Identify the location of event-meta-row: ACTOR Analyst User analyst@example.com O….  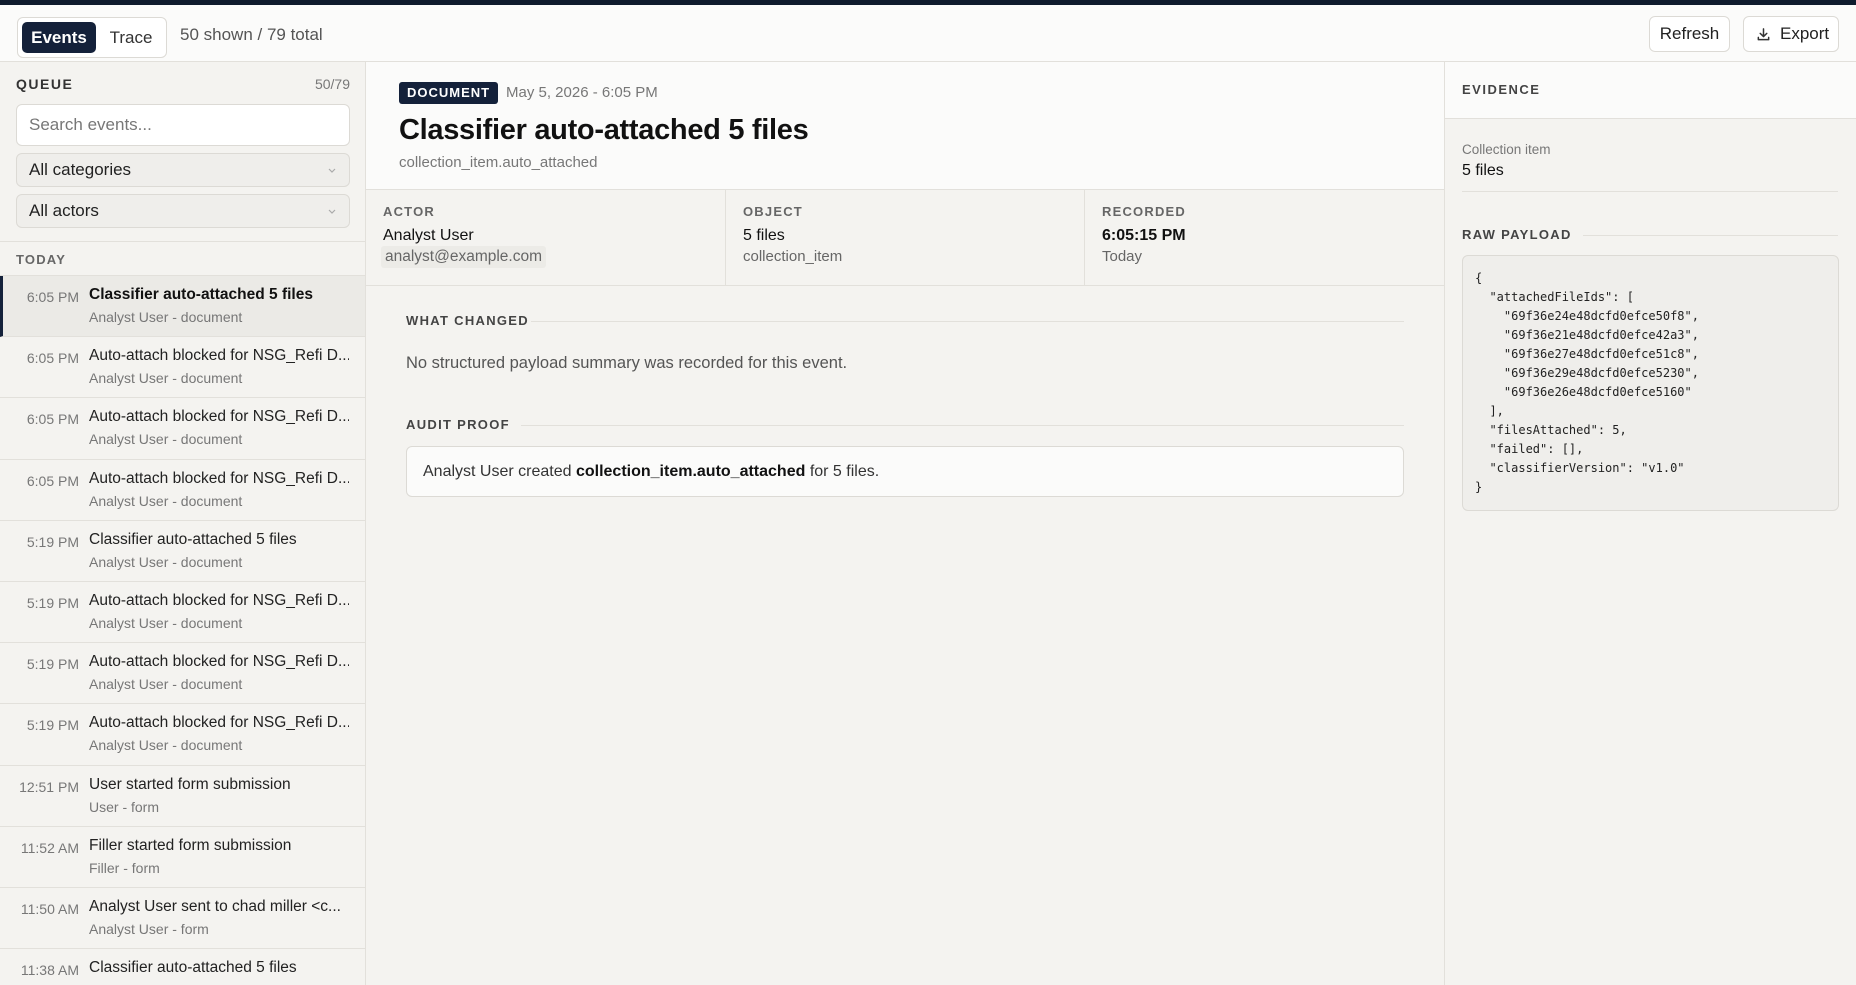
(905, 238).